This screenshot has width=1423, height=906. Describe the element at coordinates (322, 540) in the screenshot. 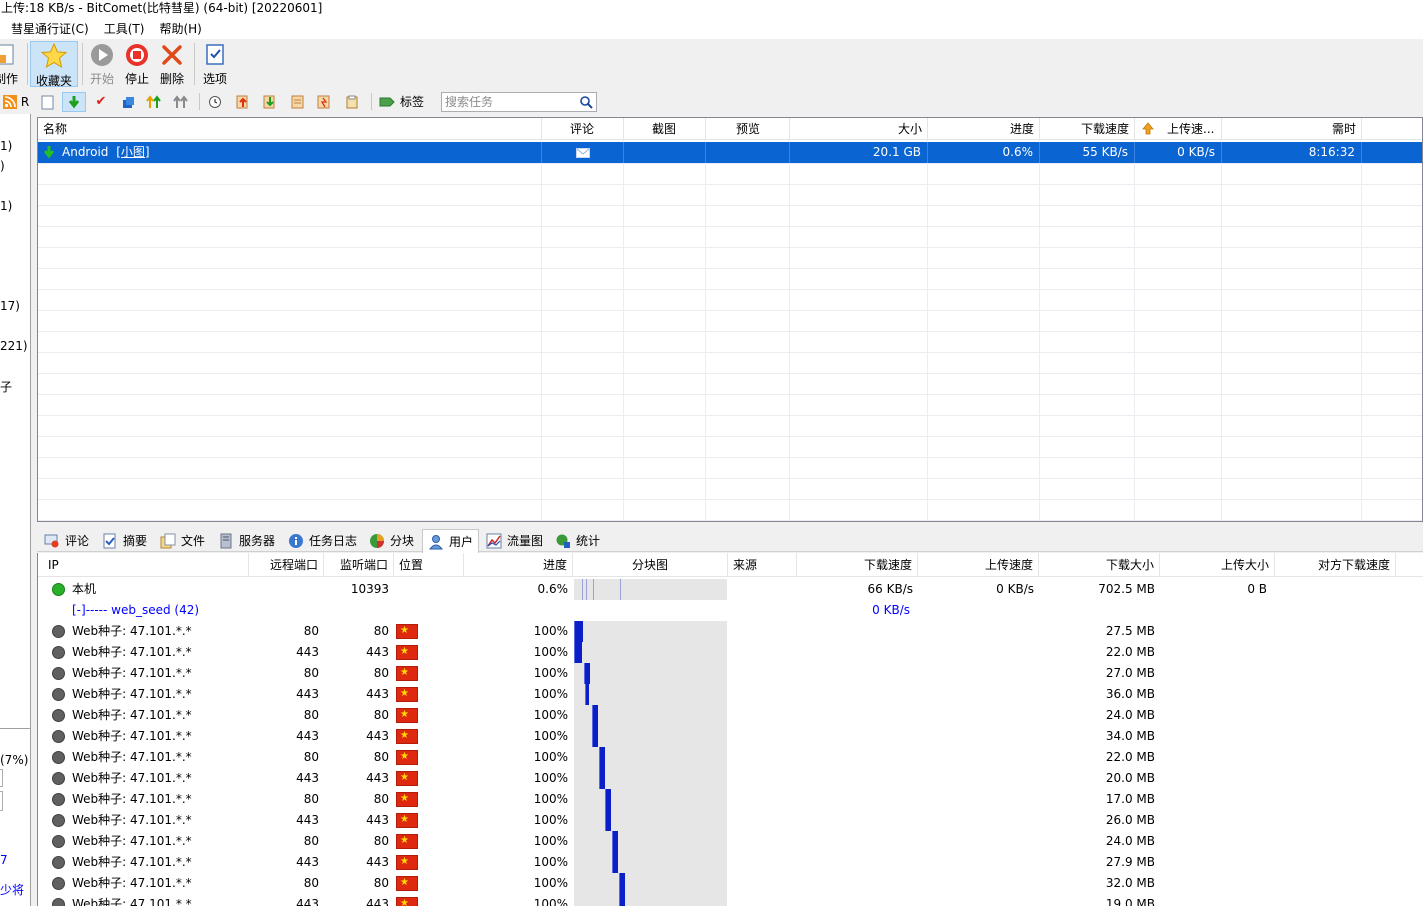

I see `tab-task-log: 任务日志` at that location.